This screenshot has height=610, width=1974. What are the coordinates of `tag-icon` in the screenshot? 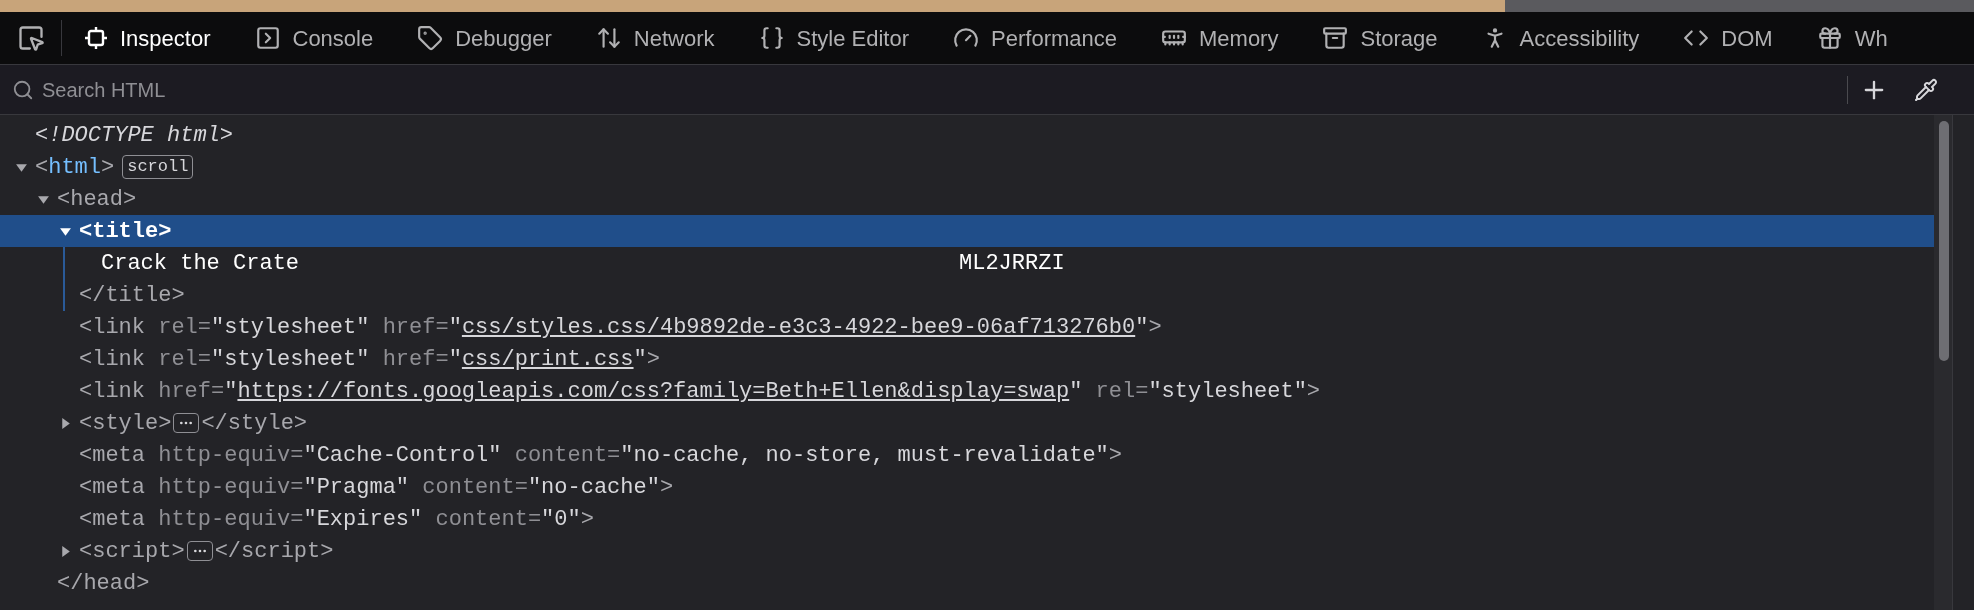 It's located at (430, 38).